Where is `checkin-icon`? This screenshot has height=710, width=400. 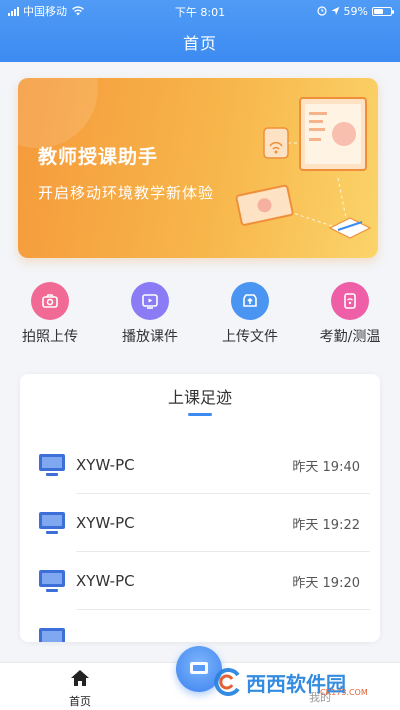 checkin-icon is located at coordinates (350, 301).